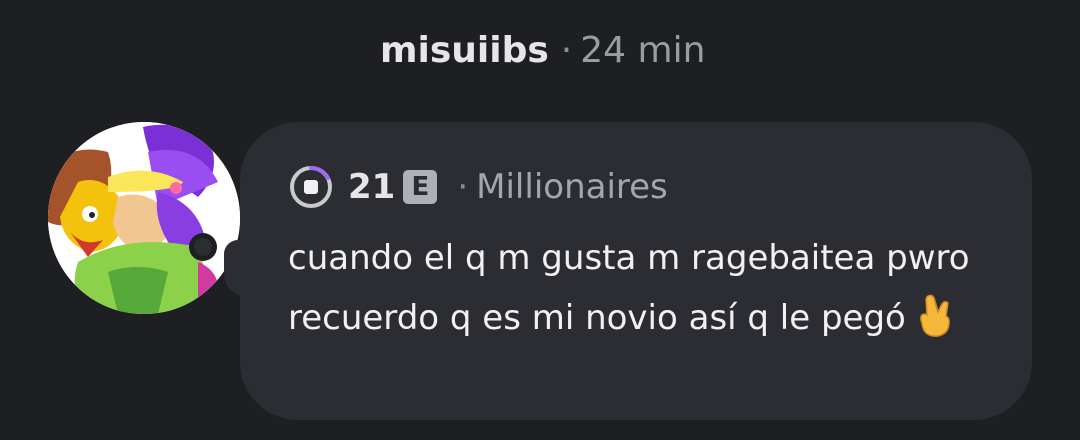  I want to click on comment-meta: 21 E · Millionaires, so click(478, 187).